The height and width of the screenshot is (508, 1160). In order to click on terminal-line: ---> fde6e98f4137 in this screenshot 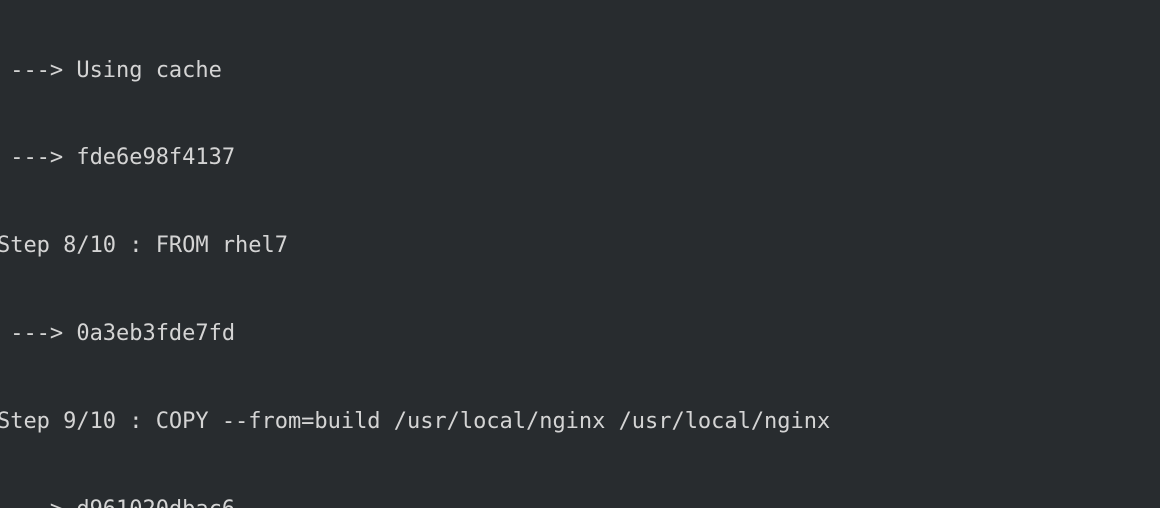, I will do `click(118, 158)`.